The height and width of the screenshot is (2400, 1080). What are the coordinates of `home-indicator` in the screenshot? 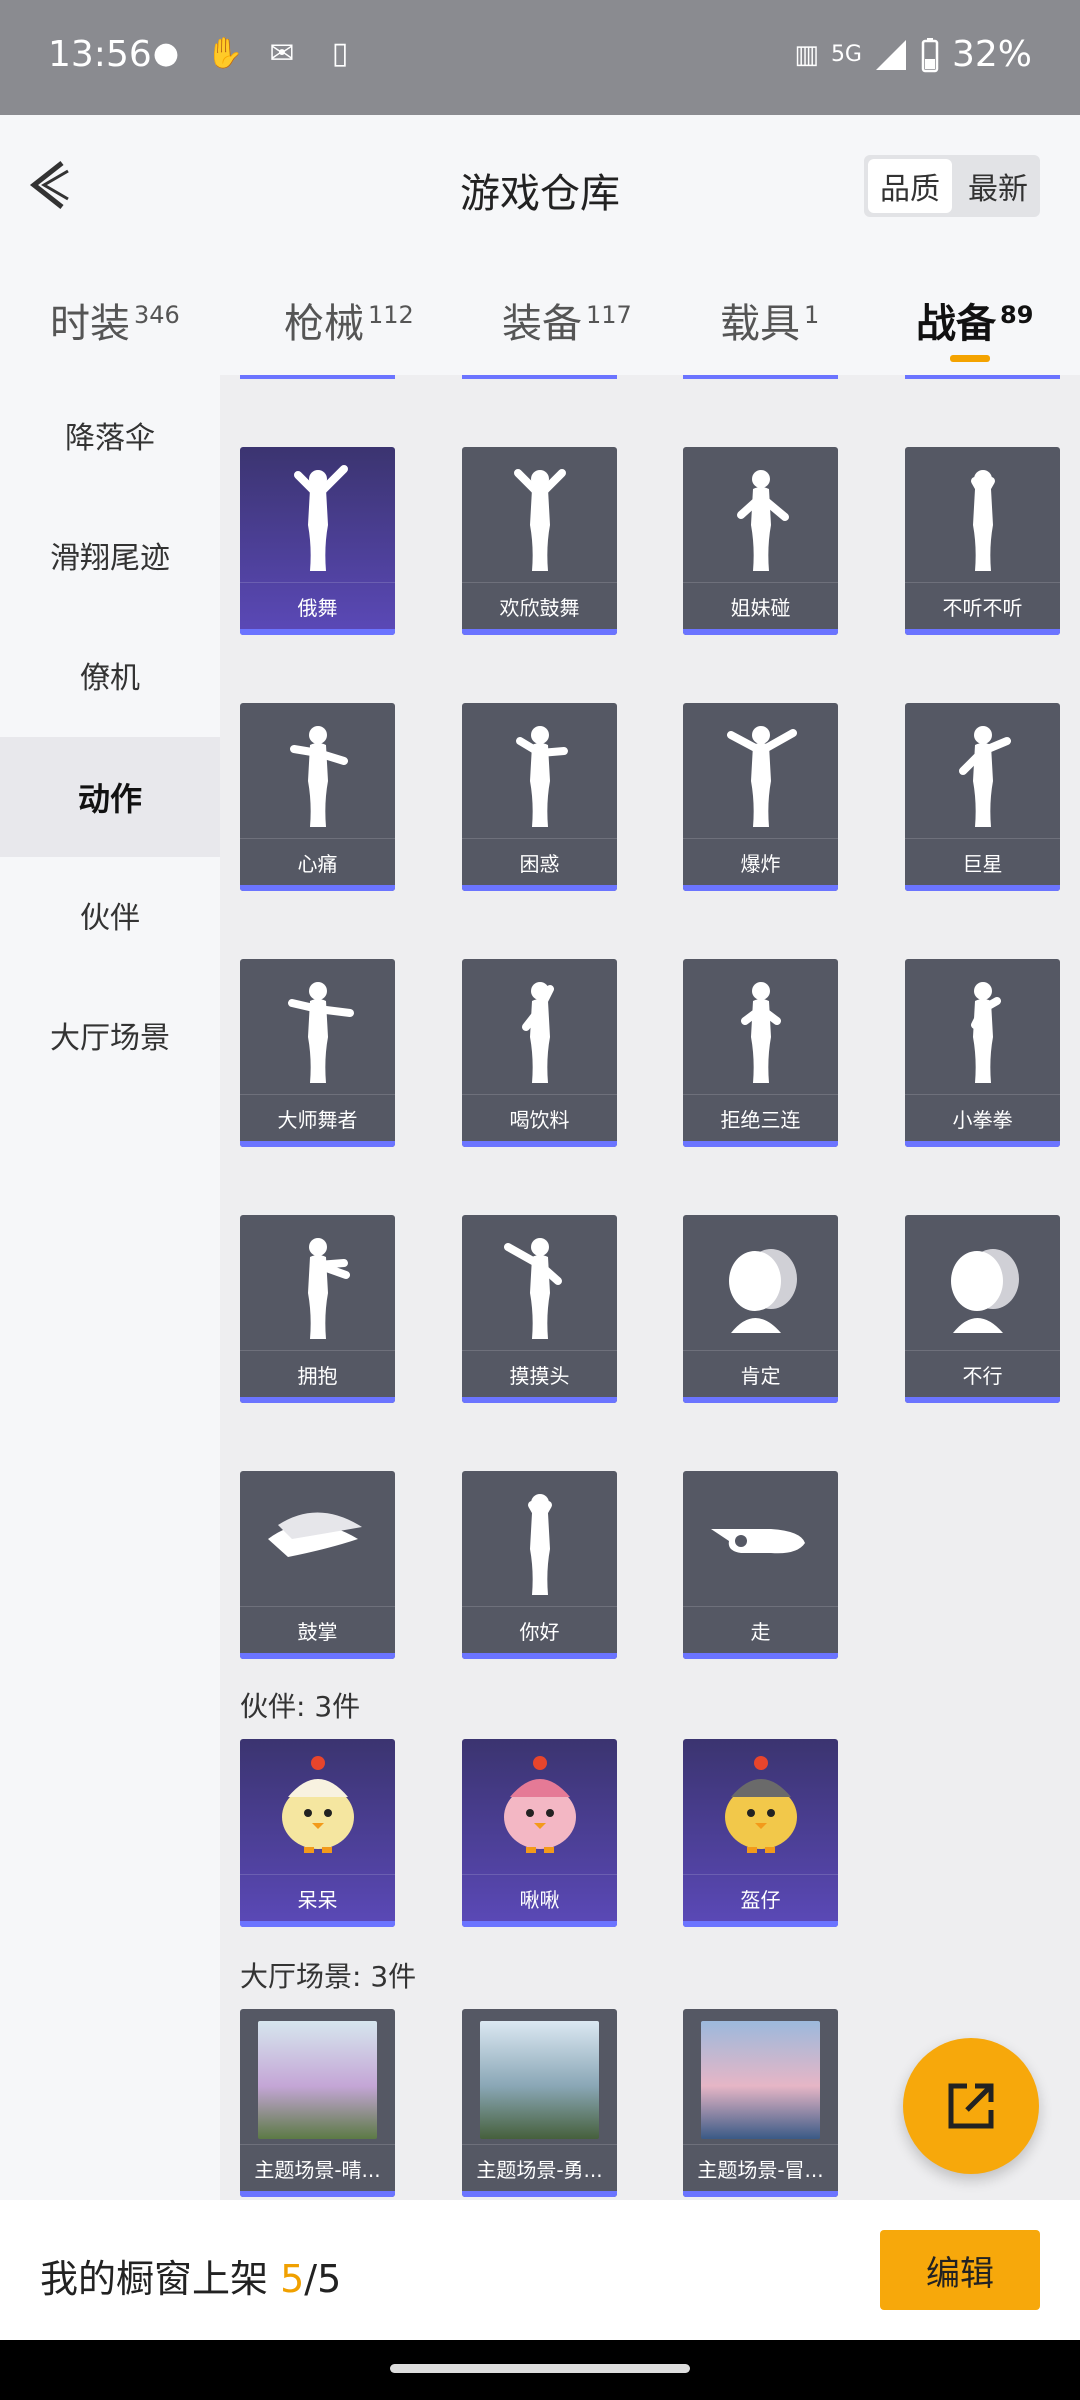 It's located at (540, 2368).